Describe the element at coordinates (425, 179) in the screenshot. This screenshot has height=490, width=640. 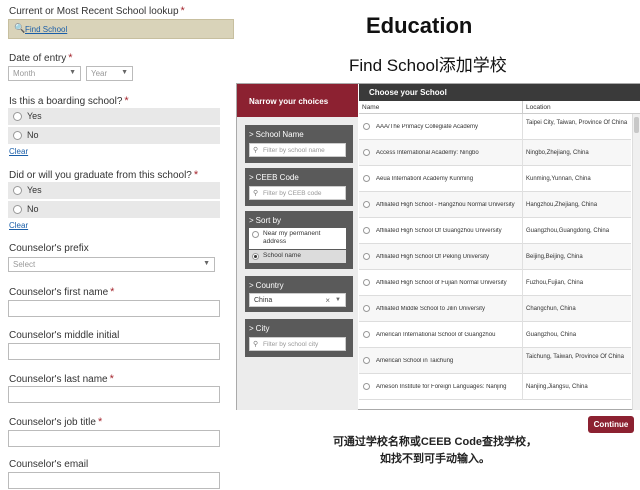
I see `school-name-cell: Aeua Internationl Academy Kunming` at that location.